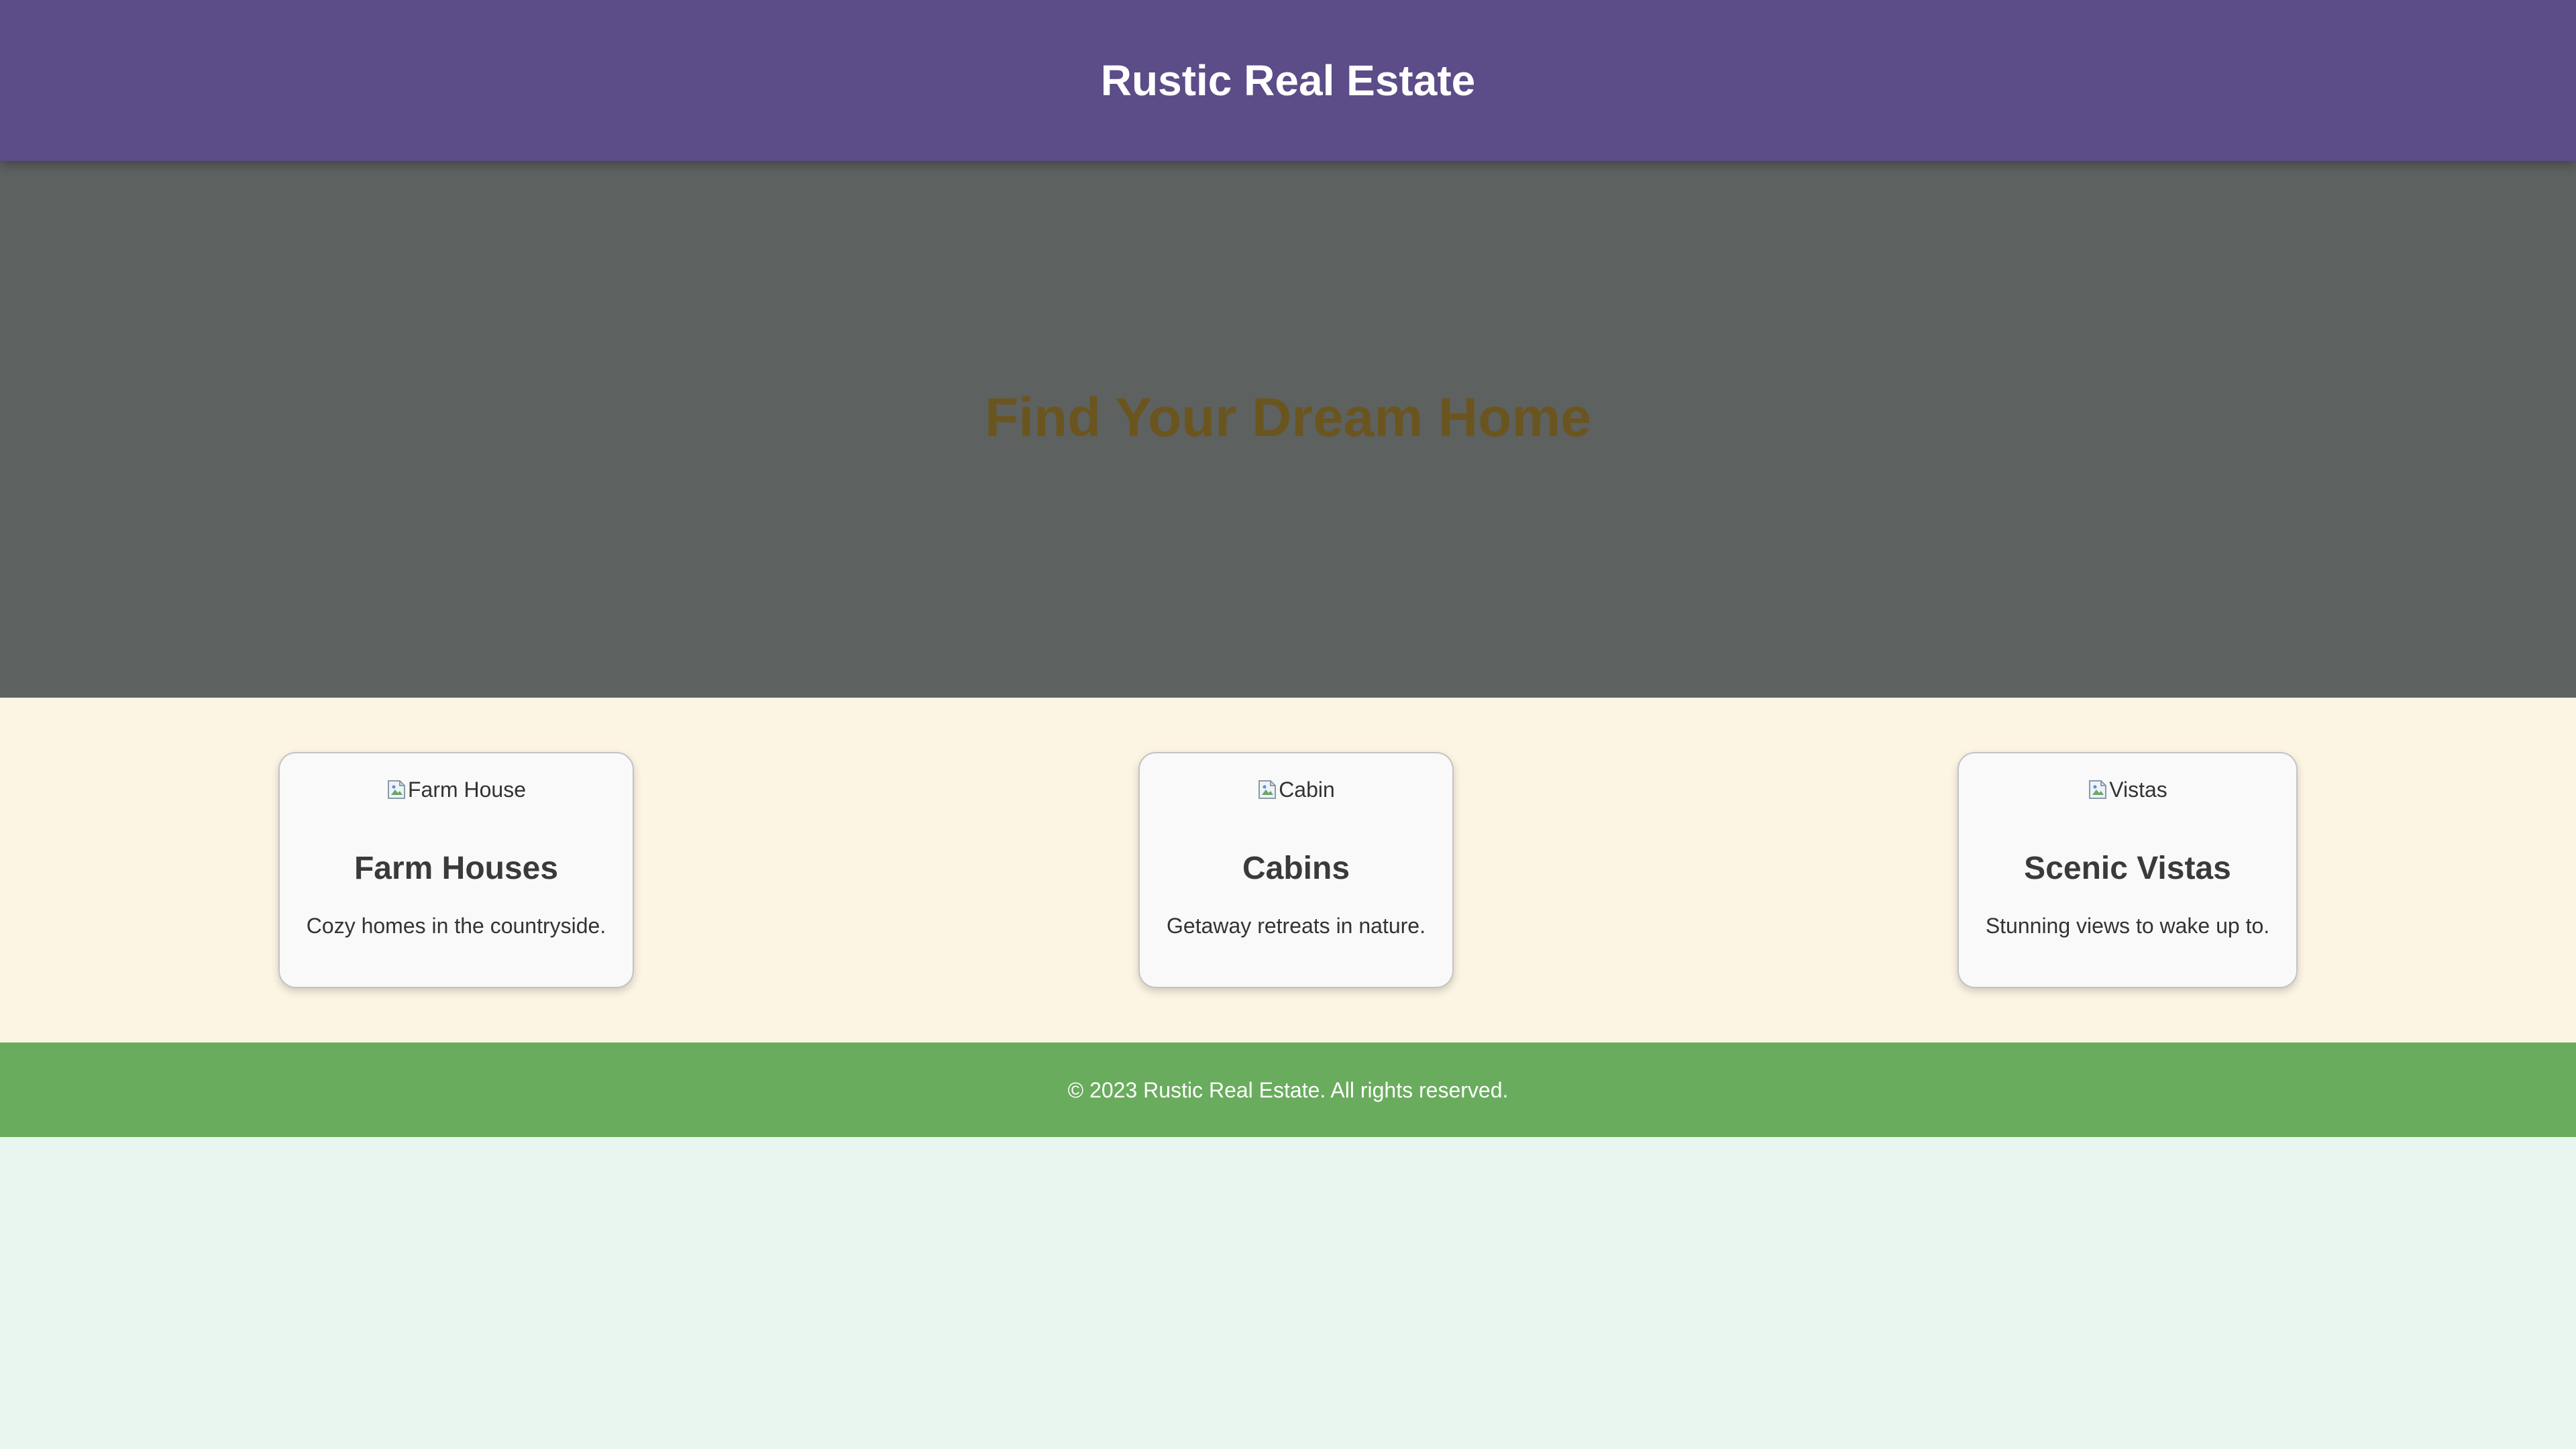 The image size is (2576, 1449). What do you see at coordinates (2138, 789) in the screenshot?
I see `listing-image-alt: Vistas` at bounding box center [2138, 789].